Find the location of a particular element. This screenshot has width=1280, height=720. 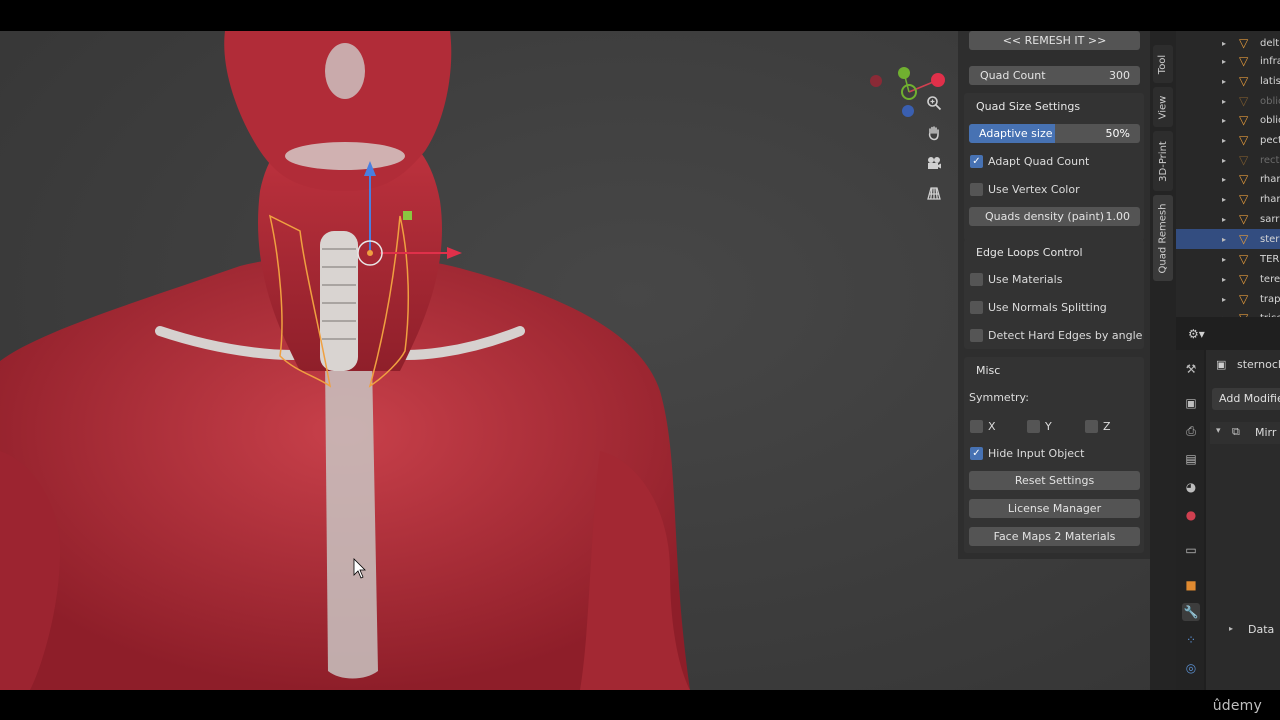

gizmo-plane-handle is located at coordinates (407, 215).